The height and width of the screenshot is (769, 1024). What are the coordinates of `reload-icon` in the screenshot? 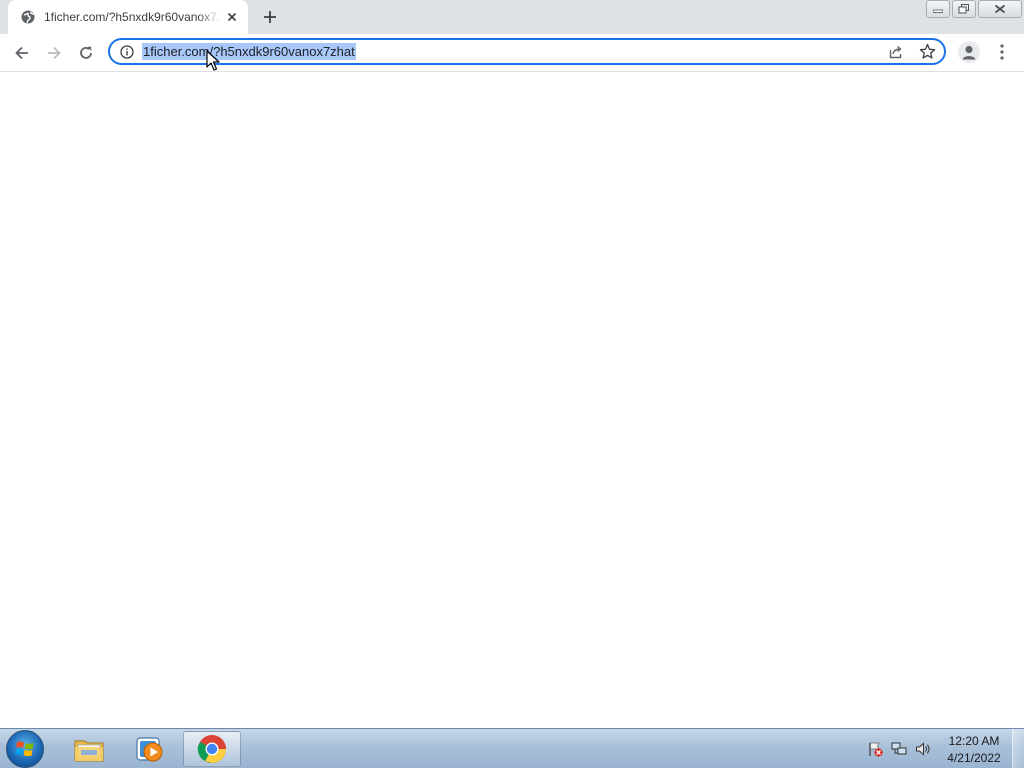 It's located at (86, 52).